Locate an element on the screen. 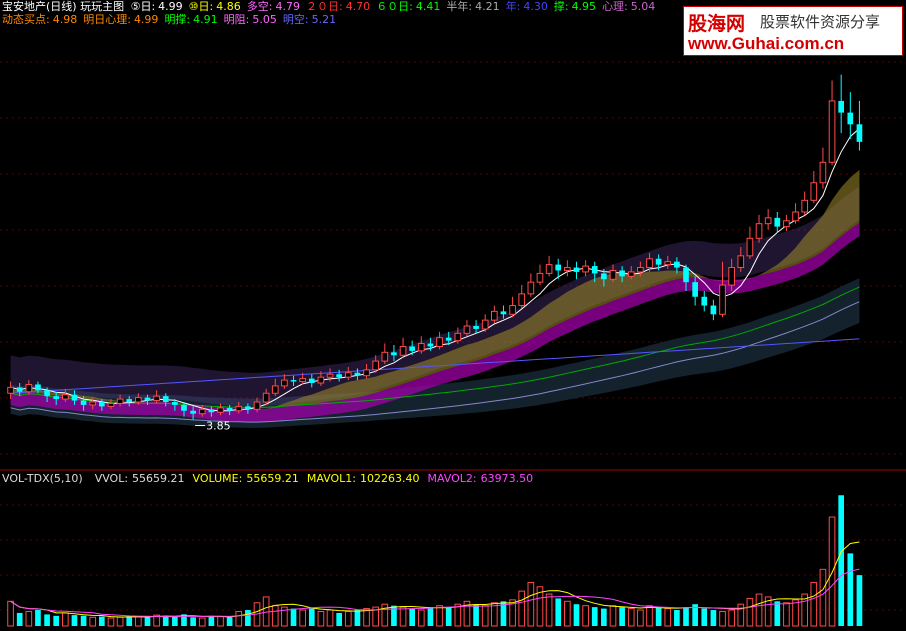 This screenshot has width=906, height=631. vol-legend-3: MAVOL1: 102263.40 is located at coordinates (365, 478).